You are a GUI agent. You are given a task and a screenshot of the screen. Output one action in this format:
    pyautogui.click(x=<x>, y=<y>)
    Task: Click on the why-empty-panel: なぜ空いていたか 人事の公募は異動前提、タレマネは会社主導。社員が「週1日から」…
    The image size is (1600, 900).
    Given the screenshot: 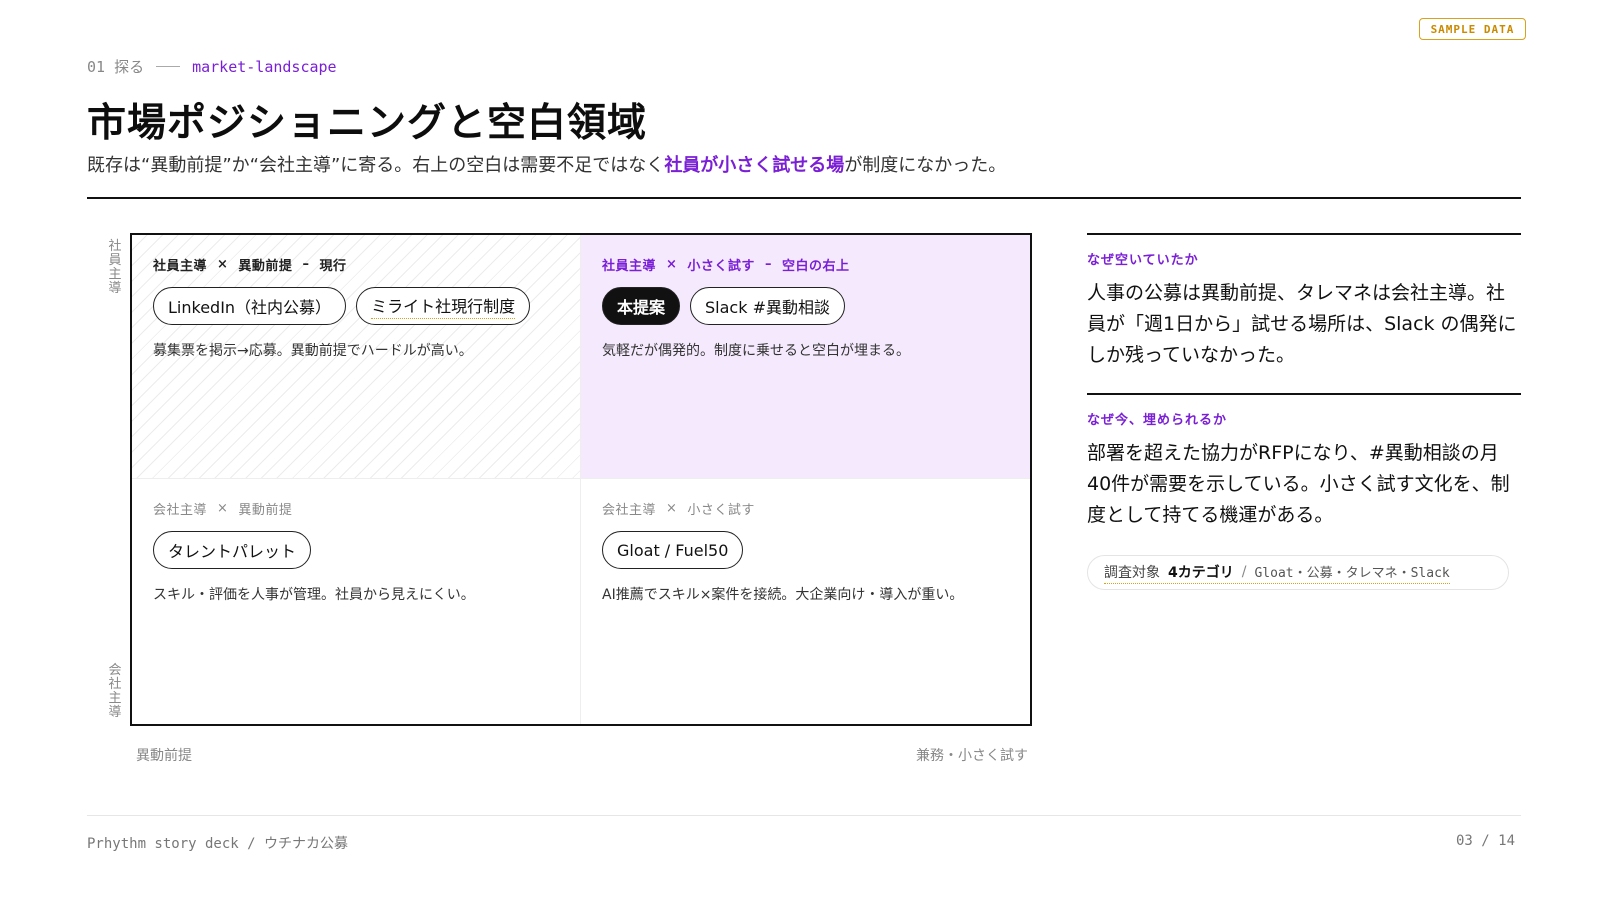 What is the action you would take?
    pyautogui.click(x=1304, y=302)
    